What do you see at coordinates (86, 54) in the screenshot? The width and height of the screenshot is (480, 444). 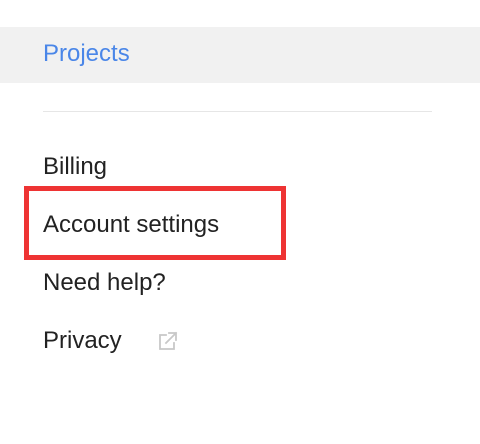 I see `nav-item-projects-label: Projects` at bounding box center [86, 54].